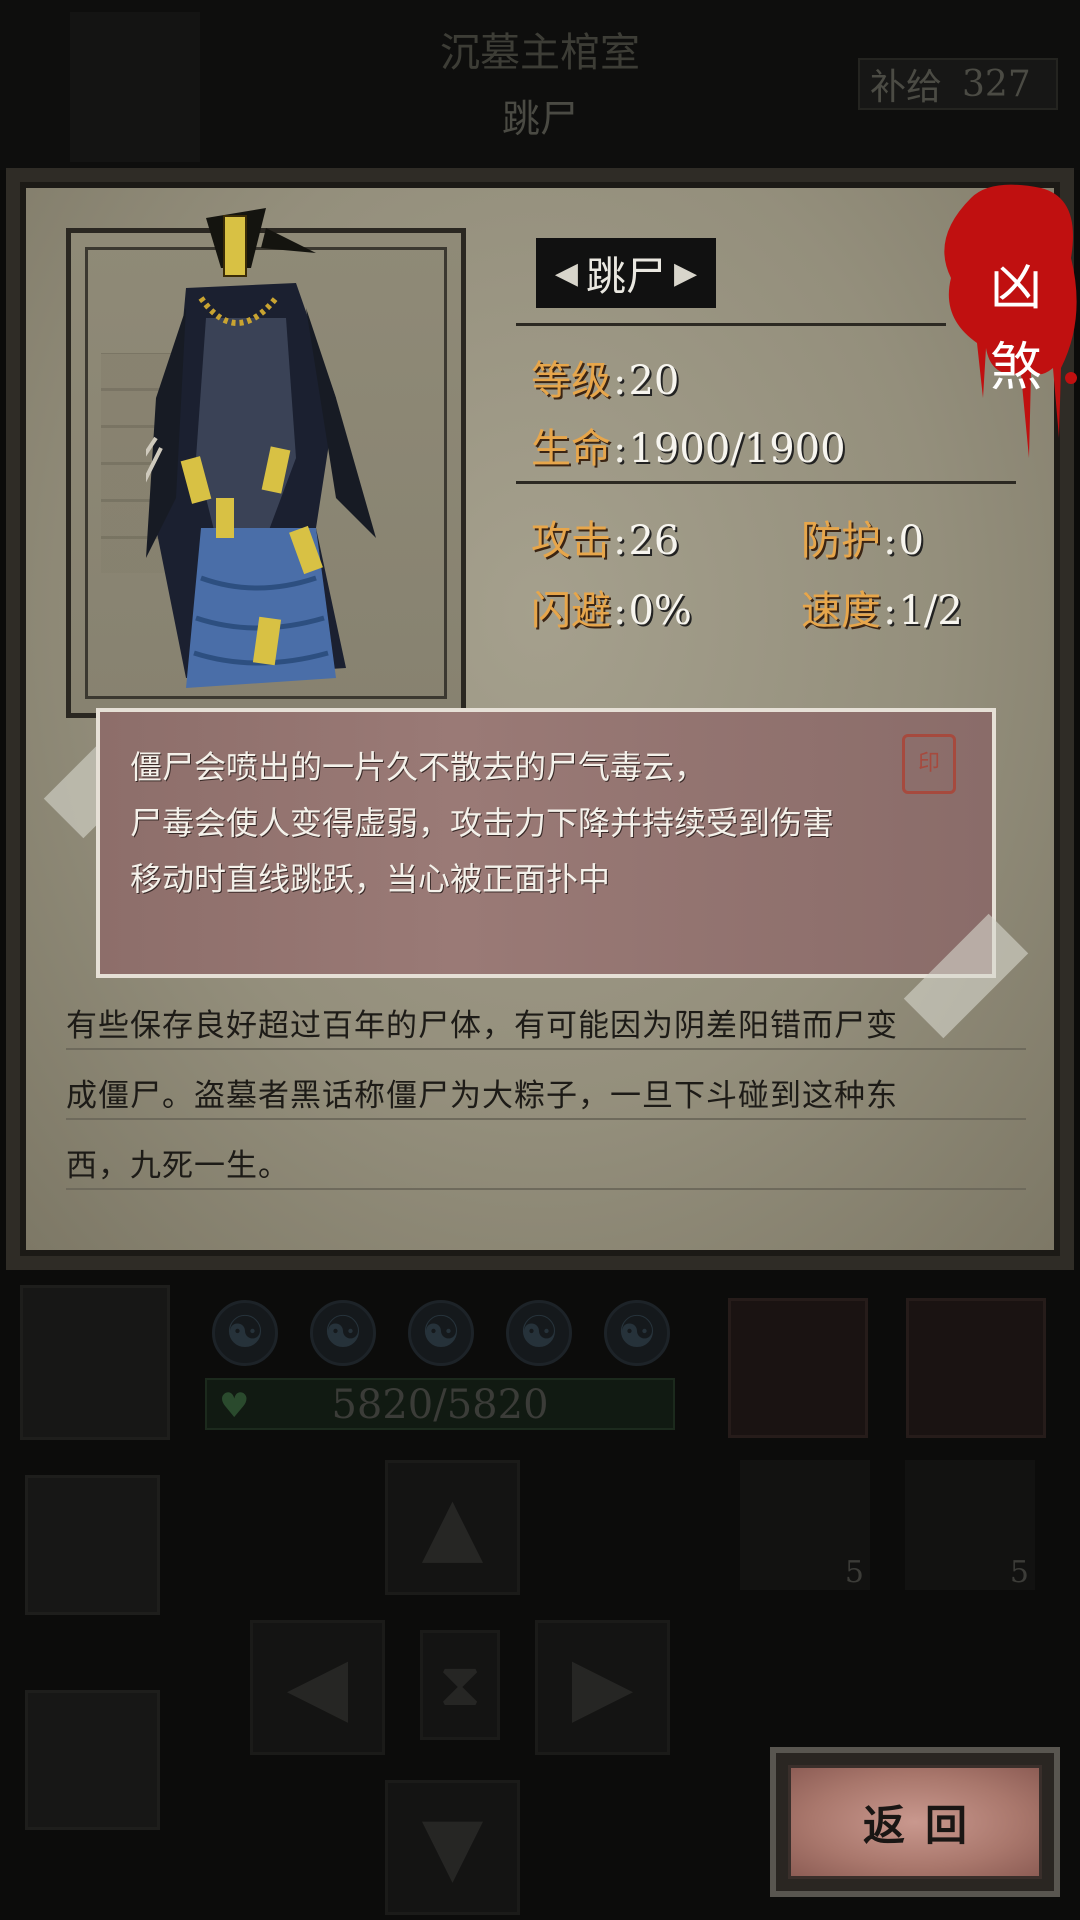  What do you see at coordinates (418, 767) in the screenshot?
I see `ability-line: 僵尸会喷出的一片久不散去的尸气毒云，` at bounding box center [418, 767].